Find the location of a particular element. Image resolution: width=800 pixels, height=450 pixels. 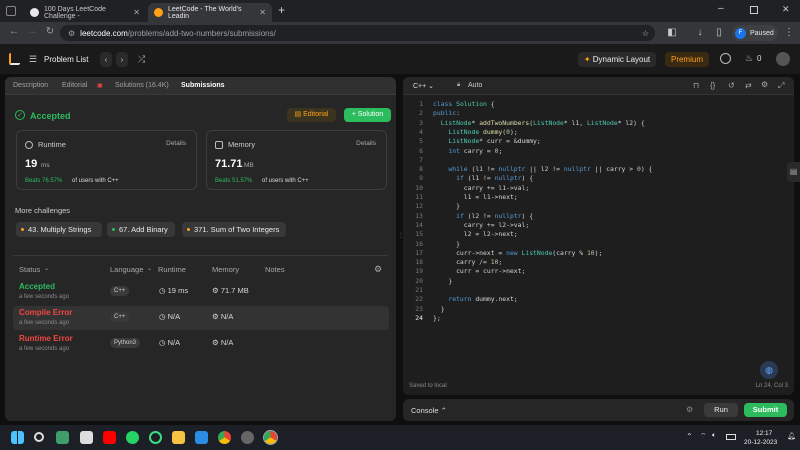

runtime-details-link: Details is located at coordinates (176, 143).